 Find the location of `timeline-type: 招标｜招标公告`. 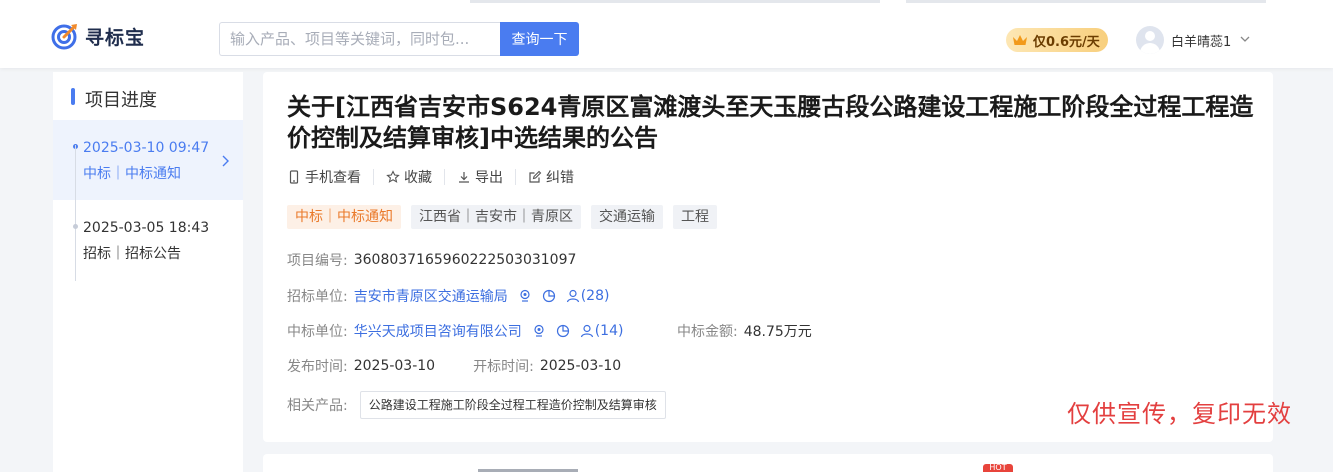

timeline-type: 招标｜招标公告 is located at coordinates (132, 254).